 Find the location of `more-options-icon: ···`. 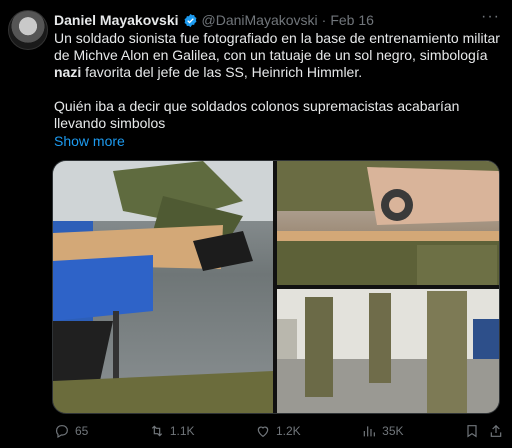

more-options-icon: ··· is located at coordinates (490, 17).